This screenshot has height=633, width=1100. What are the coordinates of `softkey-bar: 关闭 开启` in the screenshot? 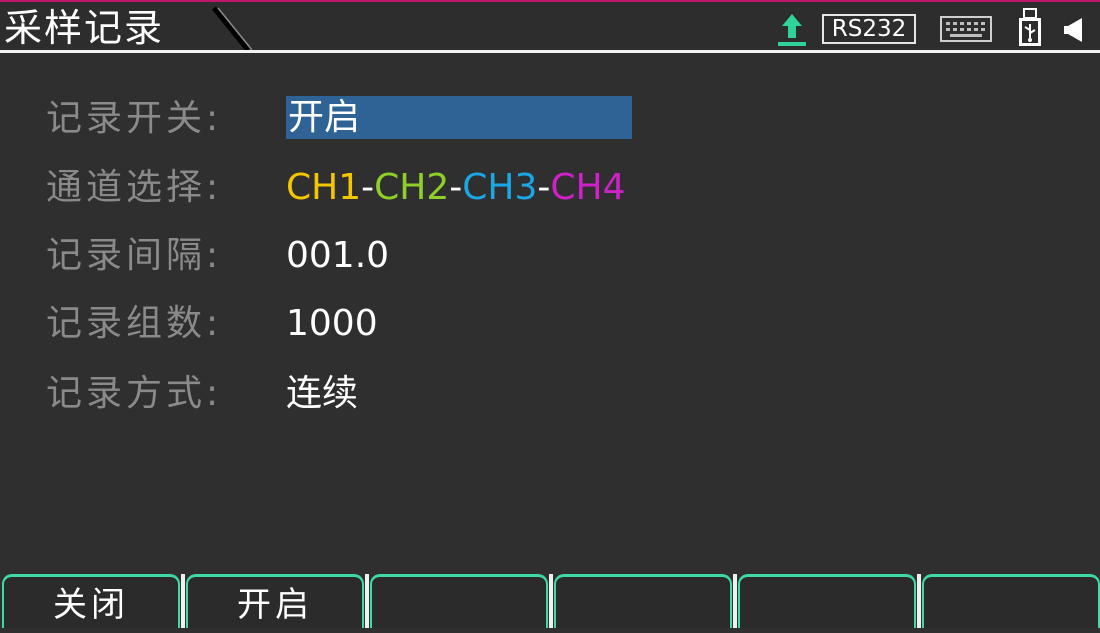 It's located at (550, 601).